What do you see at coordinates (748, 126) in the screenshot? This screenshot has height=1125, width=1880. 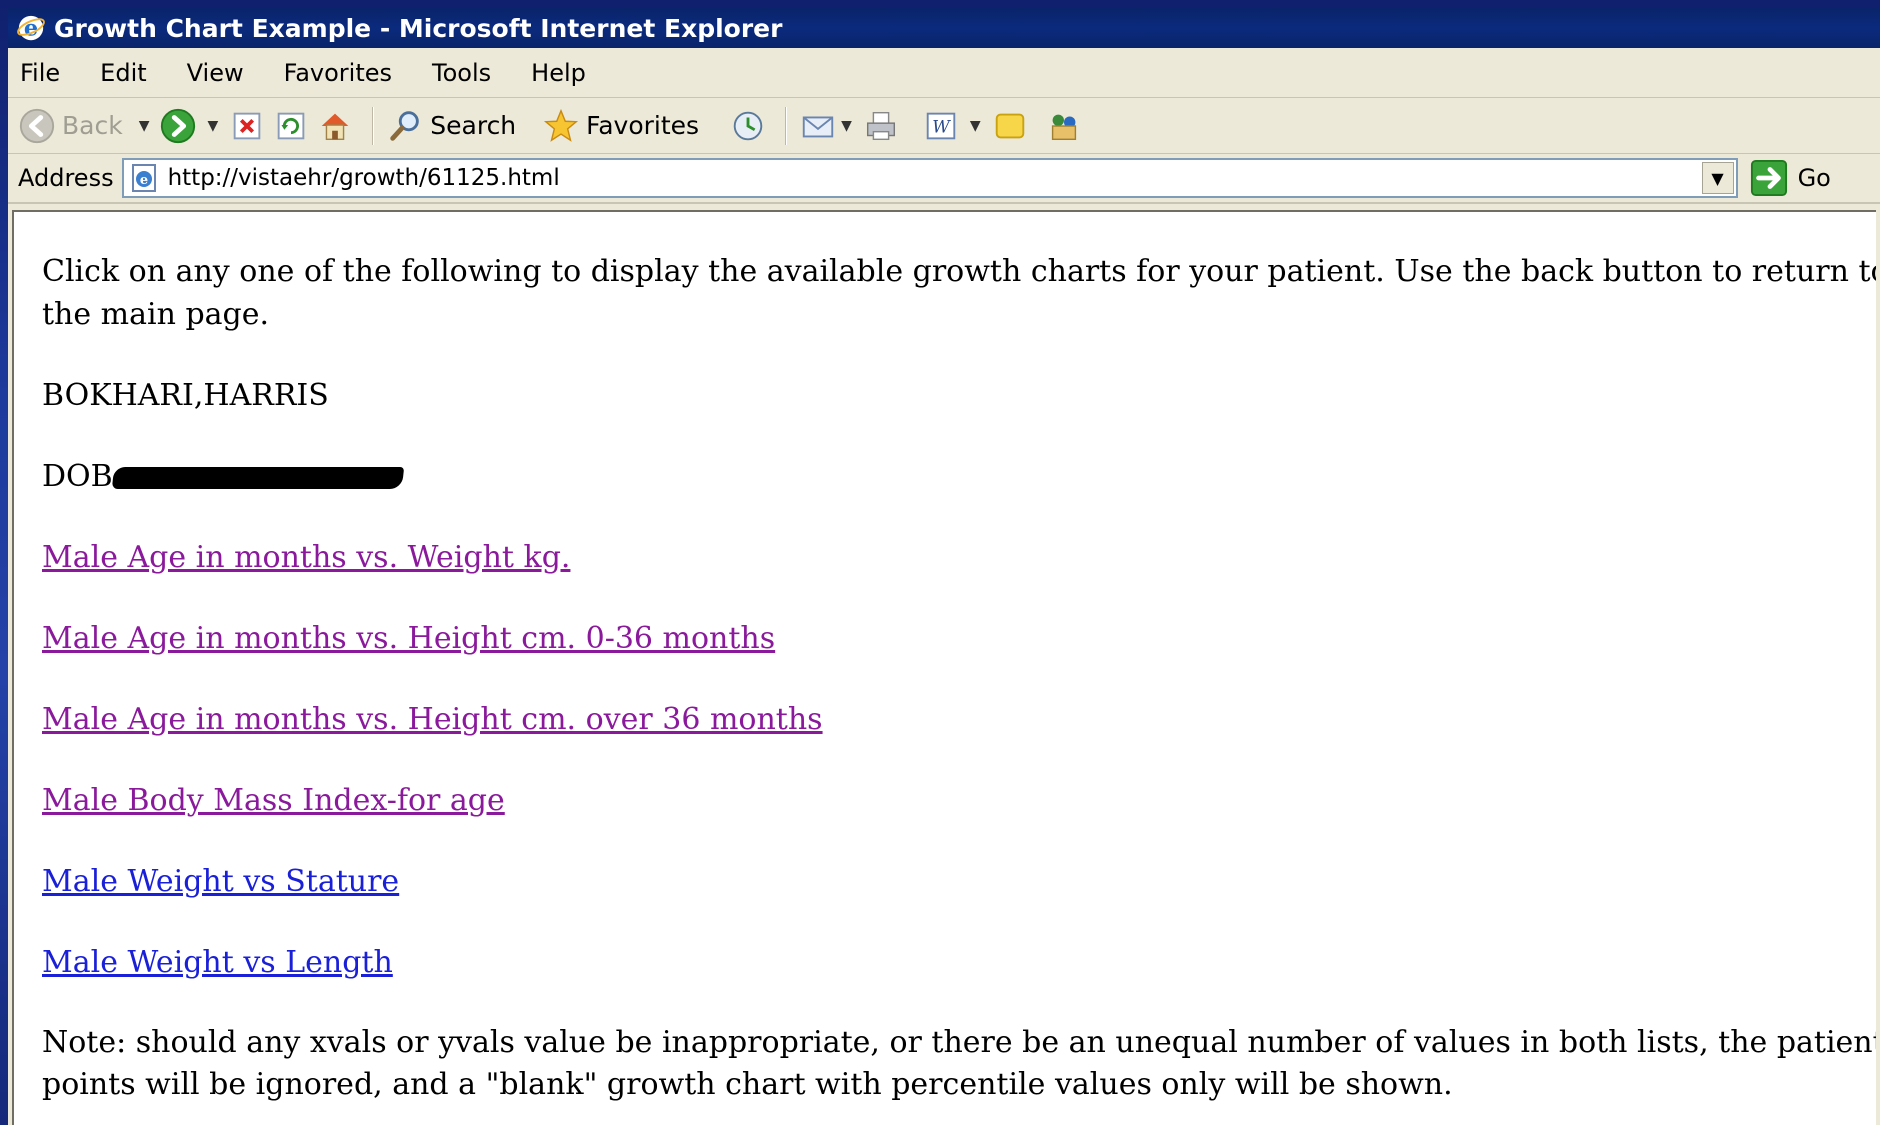 I see `history-icon` at bounding box center [748, 126].